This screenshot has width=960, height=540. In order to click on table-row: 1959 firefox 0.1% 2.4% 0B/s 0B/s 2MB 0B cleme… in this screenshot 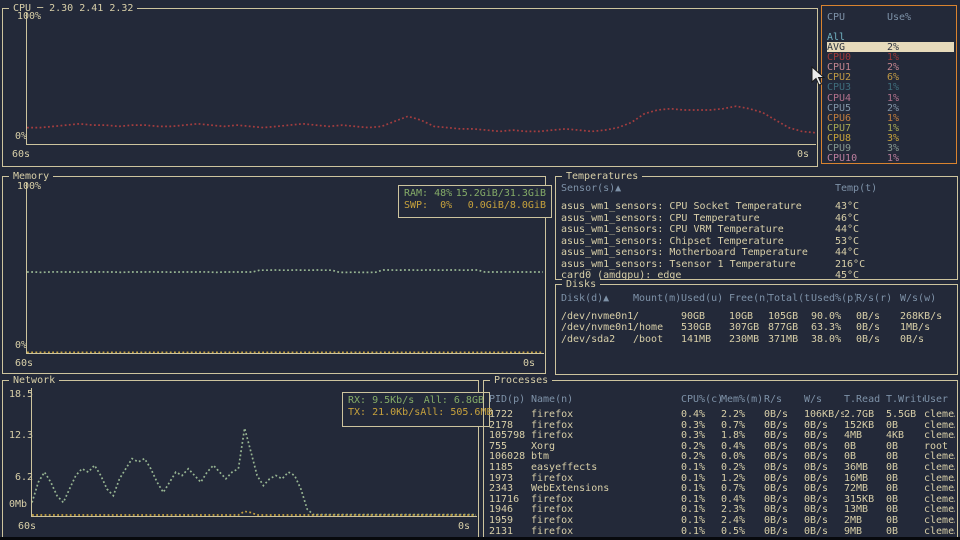, I will do `click(722, 520)`.